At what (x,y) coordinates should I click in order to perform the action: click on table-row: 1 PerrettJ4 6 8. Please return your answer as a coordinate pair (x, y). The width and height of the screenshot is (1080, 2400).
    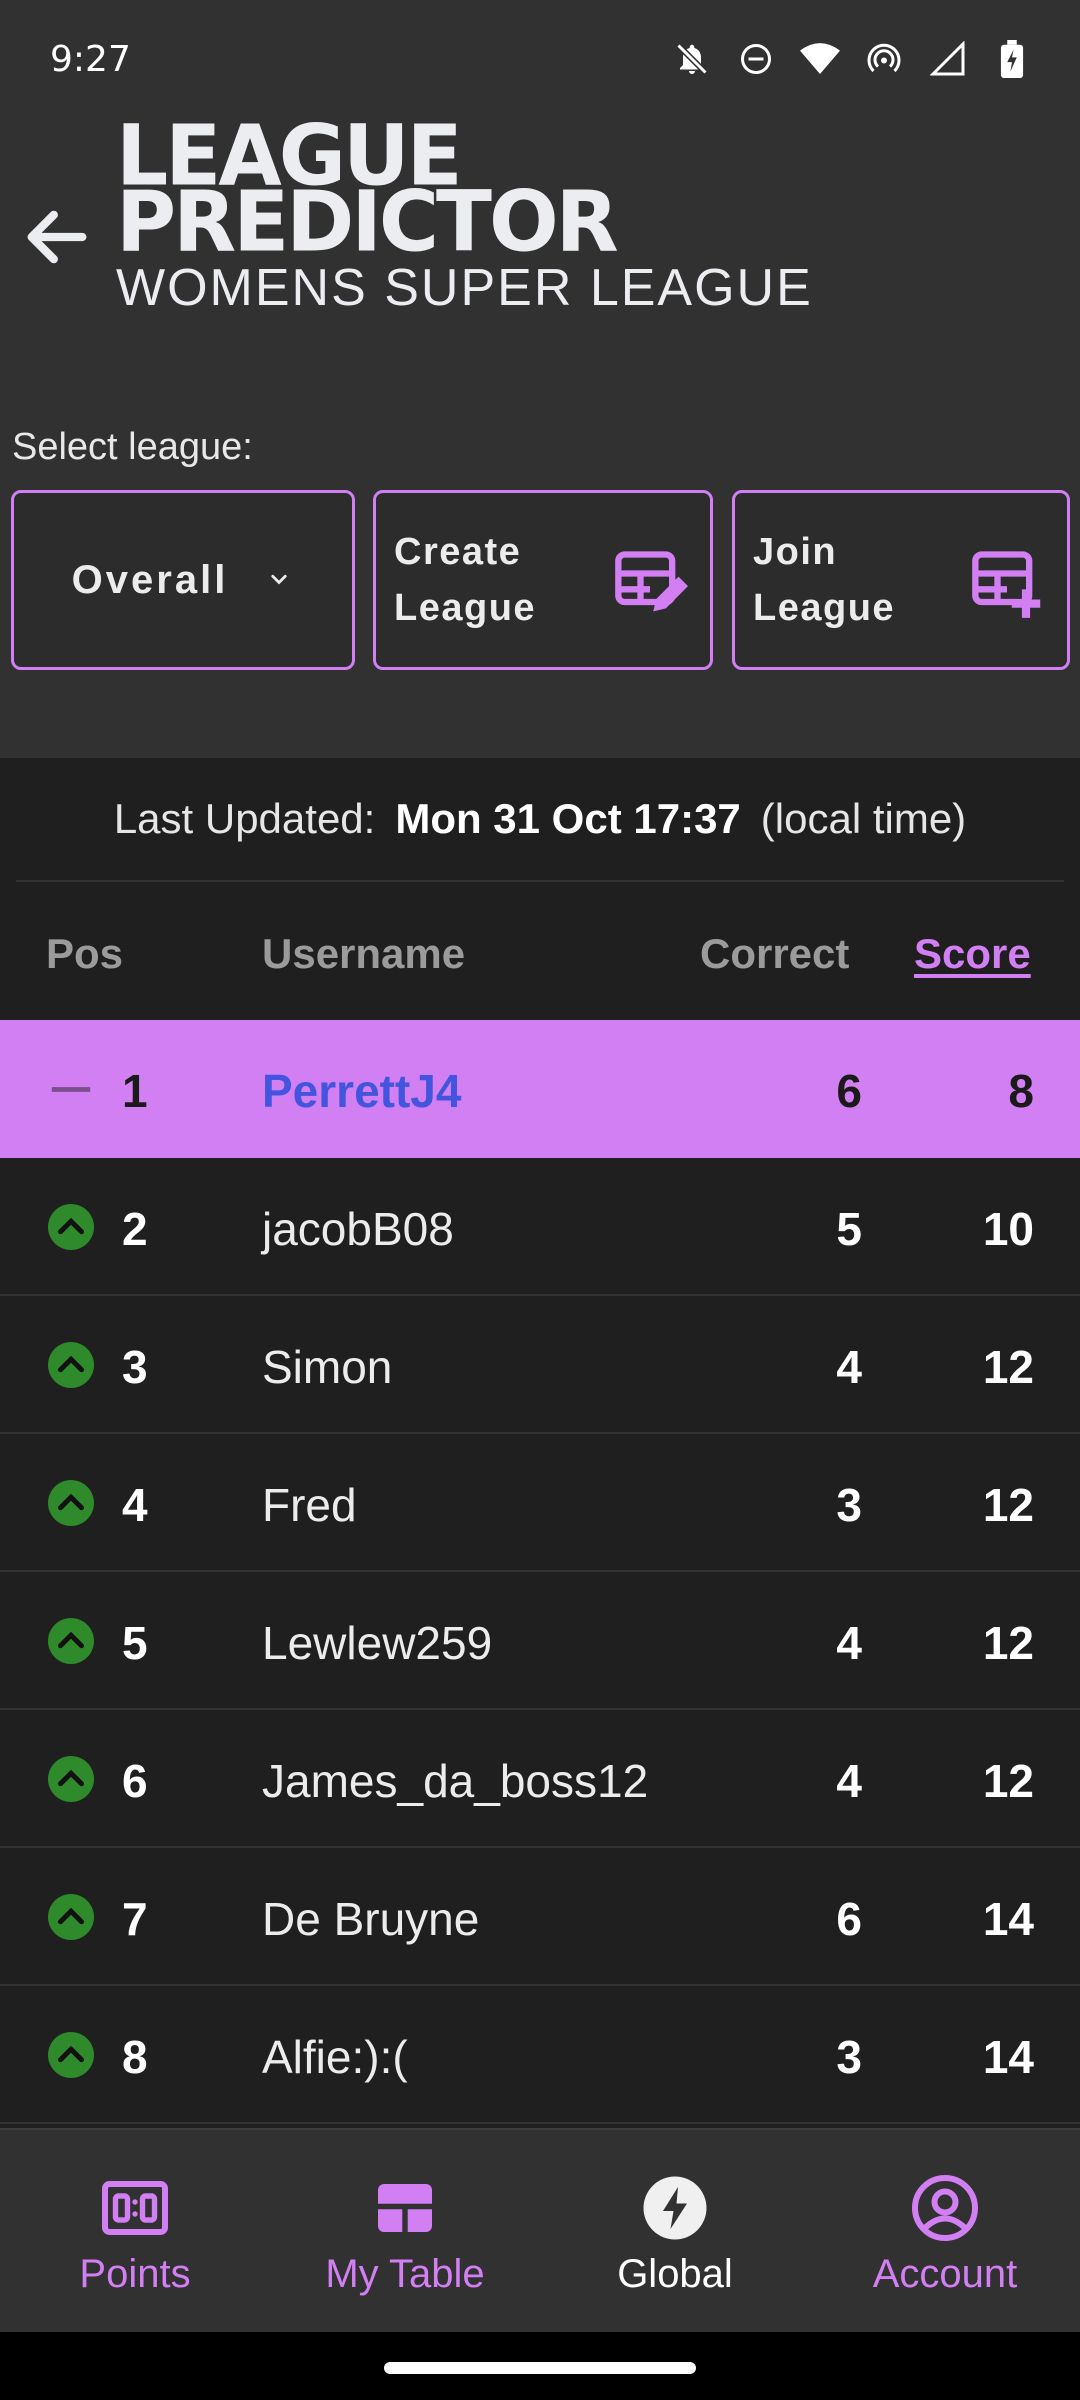
    Looking at the image, I should click on (540, 1089).